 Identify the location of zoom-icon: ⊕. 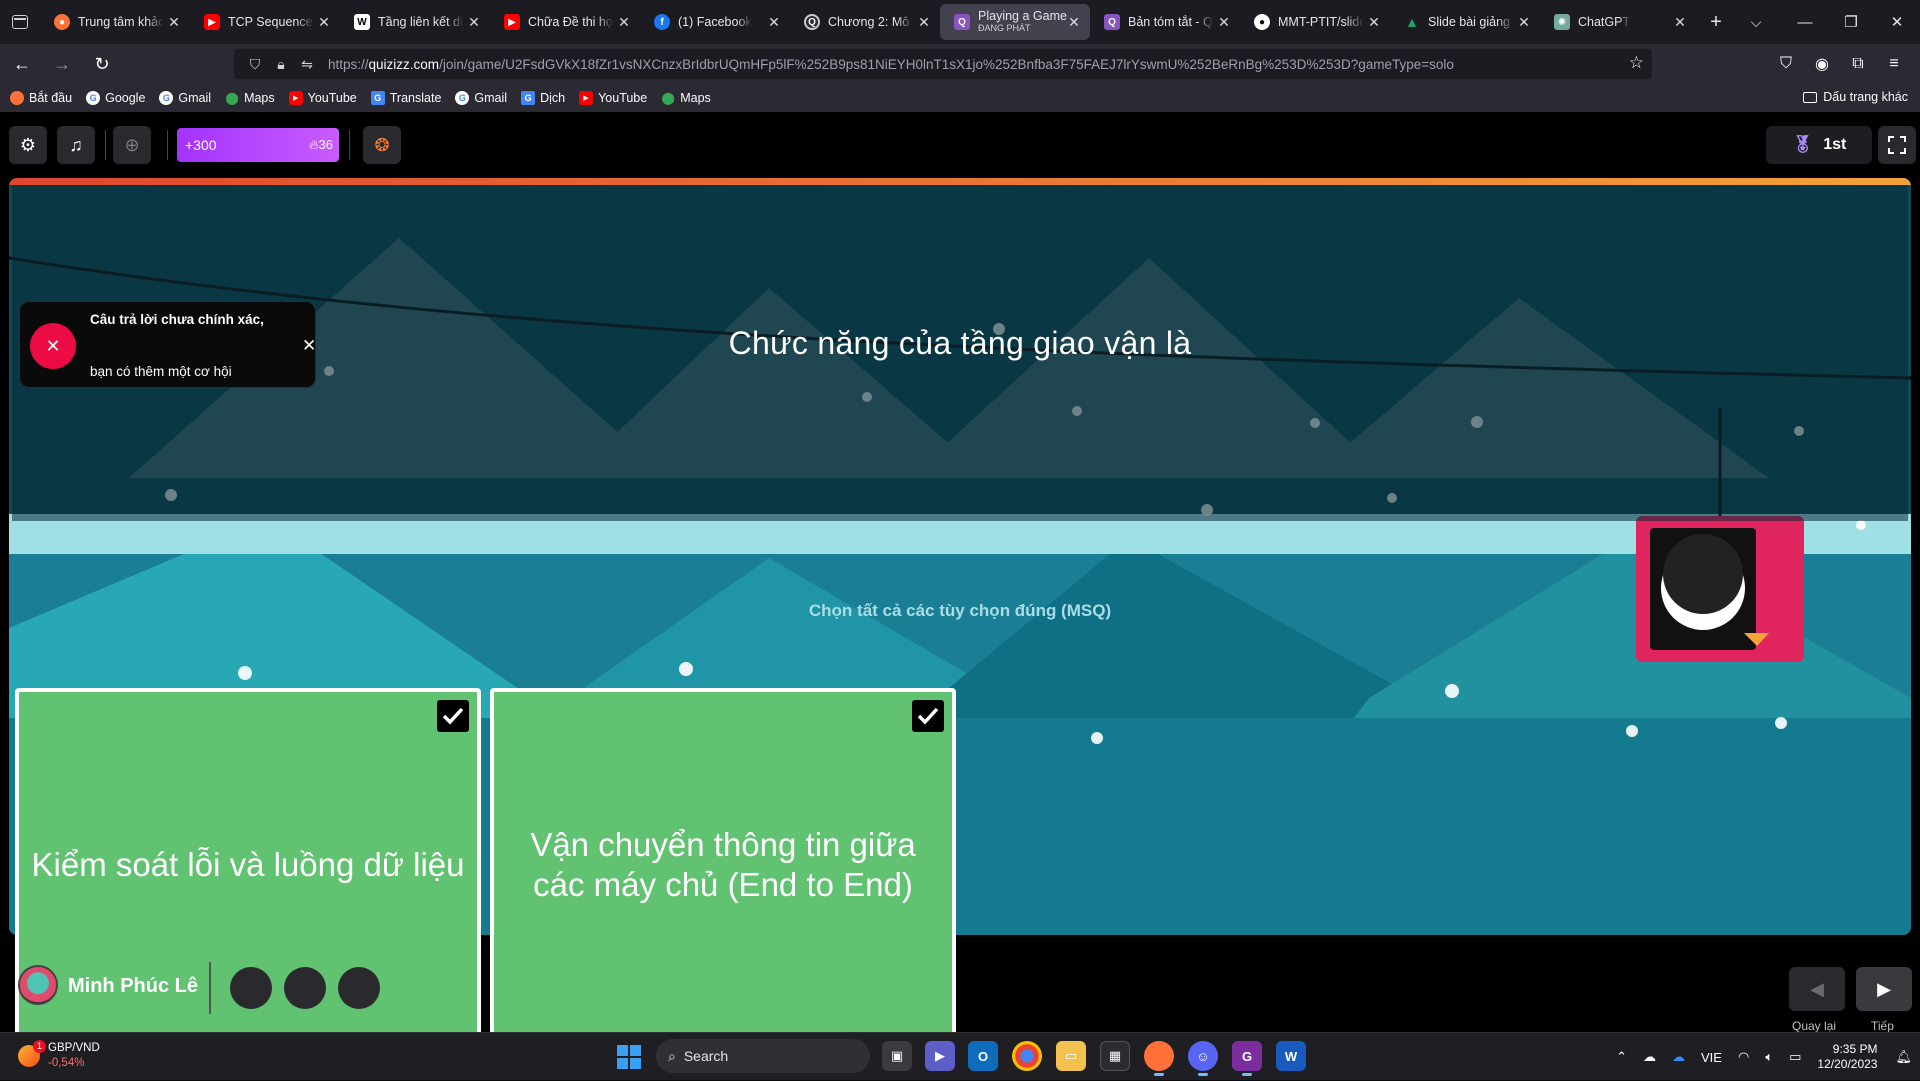
(132, 145).